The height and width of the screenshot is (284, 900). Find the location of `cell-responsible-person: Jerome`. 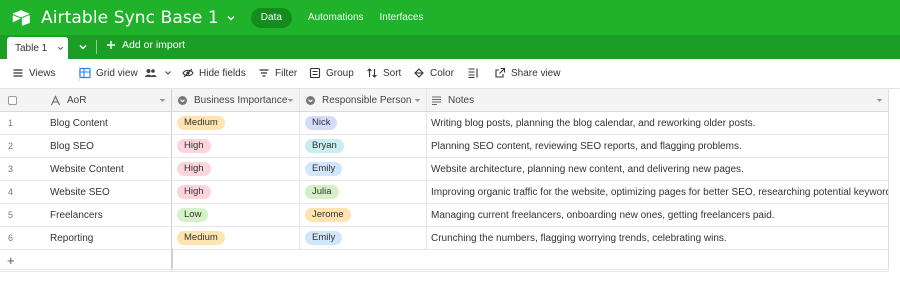

cell-responsible-person: Jerome is located at coordinates (363, 215).